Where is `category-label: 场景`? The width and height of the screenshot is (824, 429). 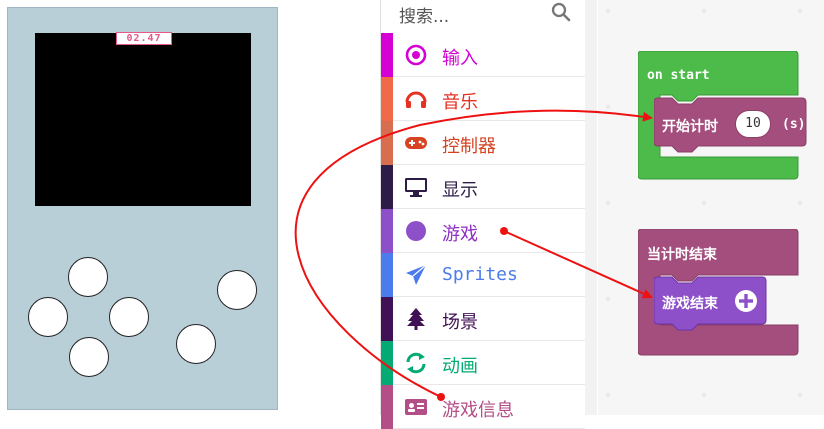
category-label: 场景 is located at coordinates (460, 322).